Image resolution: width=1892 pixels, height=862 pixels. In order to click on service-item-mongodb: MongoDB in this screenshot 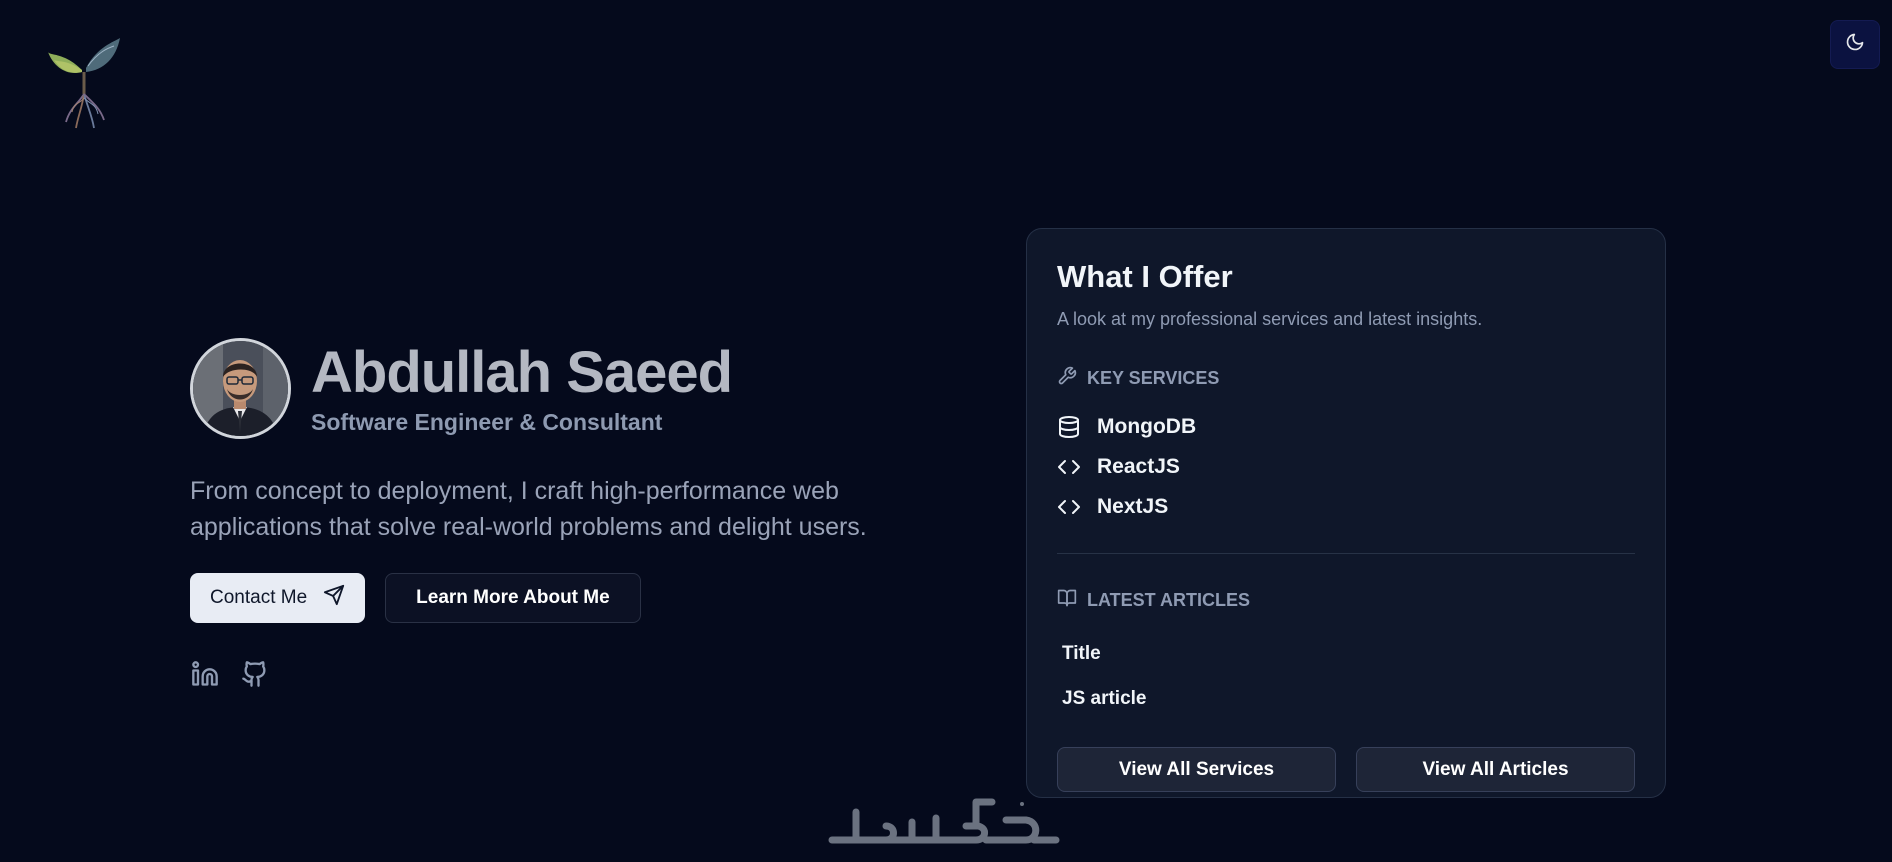, I will do `click(1346, 427)`.